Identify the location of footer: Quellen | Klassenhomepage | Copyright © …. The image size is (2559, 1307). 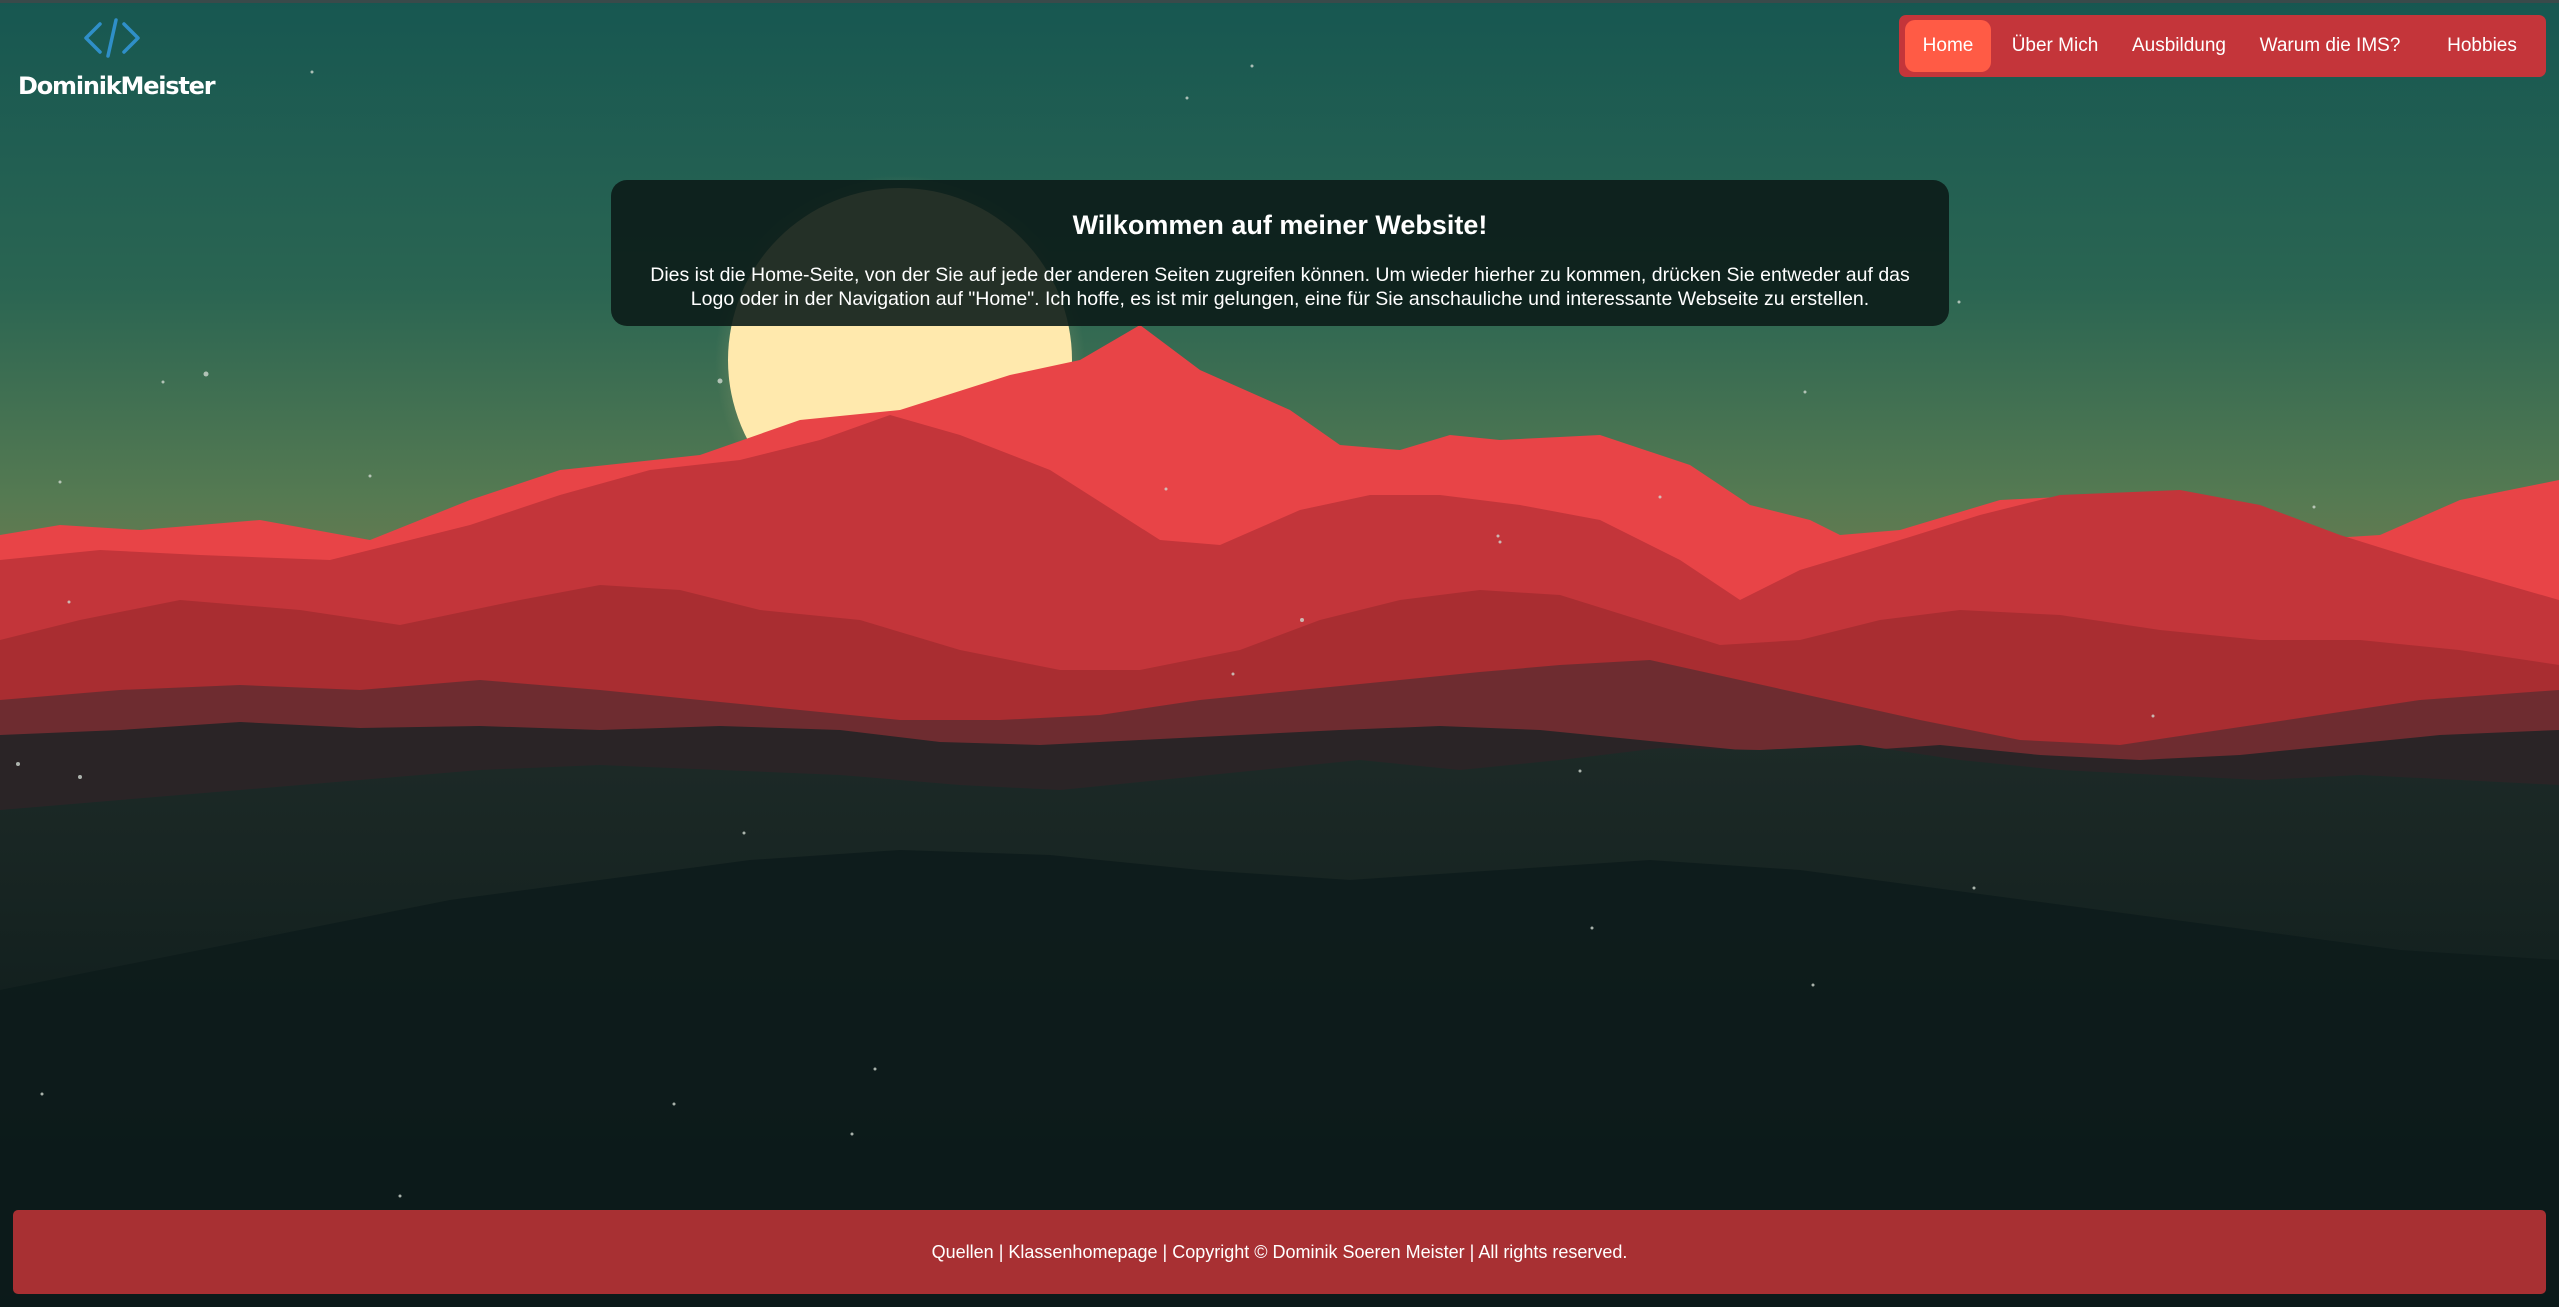
(1279, 1252).